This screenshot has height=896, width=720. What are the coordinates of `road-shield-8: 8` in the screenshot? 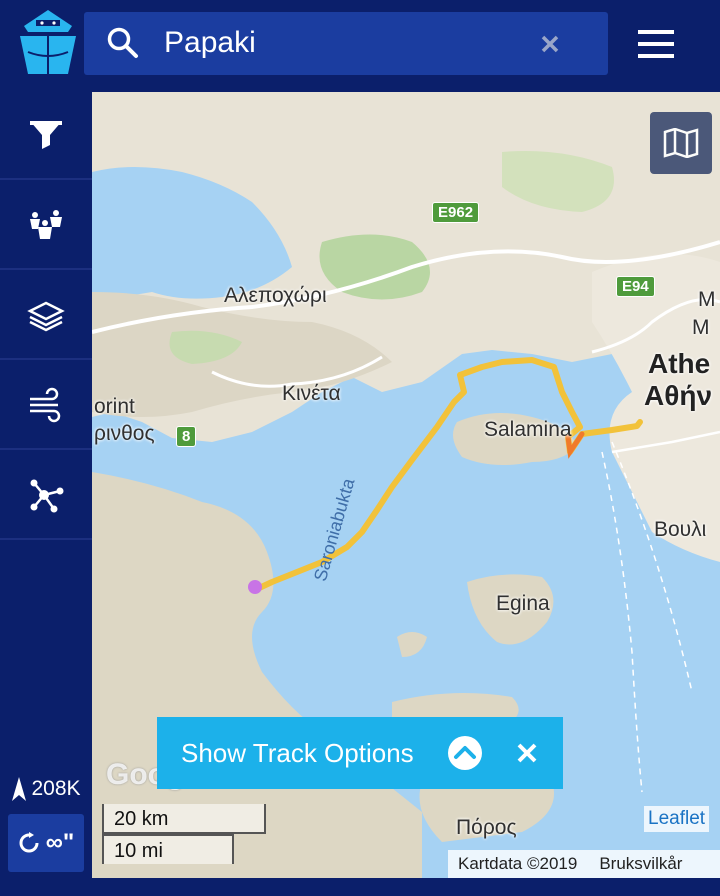 It's located at (186, 436).